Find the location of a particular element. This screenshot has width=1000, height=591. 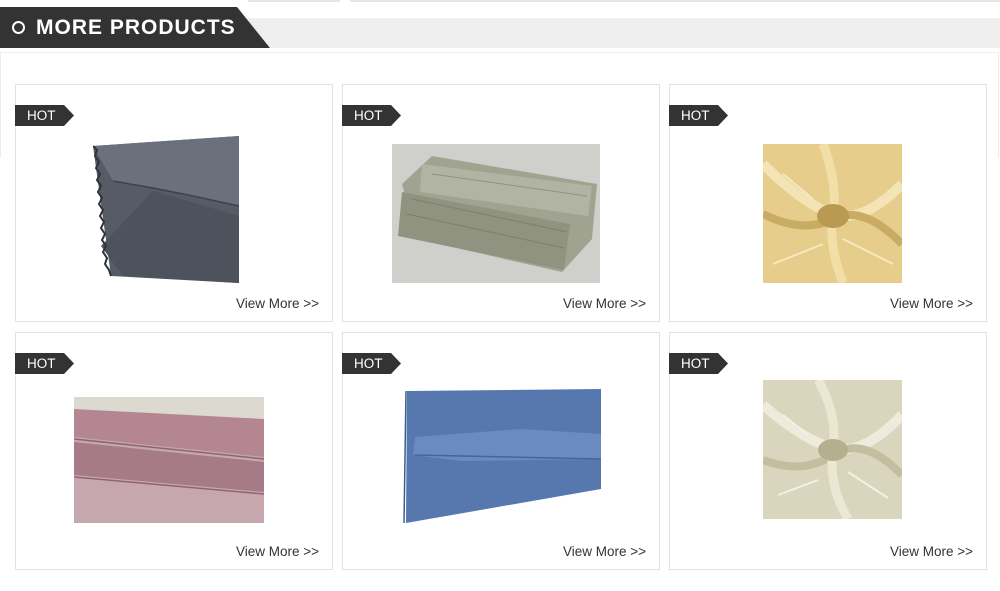

product-card-3: HOT View More >> is located at coordinates (828, 203).